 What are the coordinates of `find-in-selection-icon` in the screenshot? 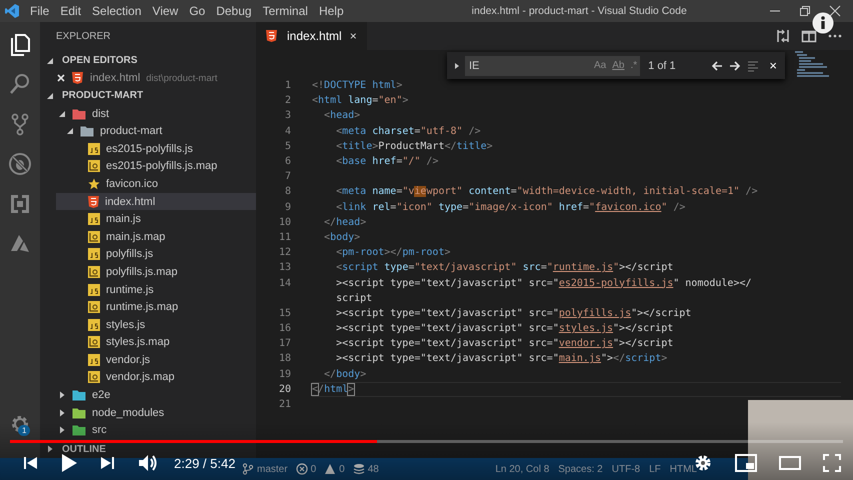 It's located at (753, 66).